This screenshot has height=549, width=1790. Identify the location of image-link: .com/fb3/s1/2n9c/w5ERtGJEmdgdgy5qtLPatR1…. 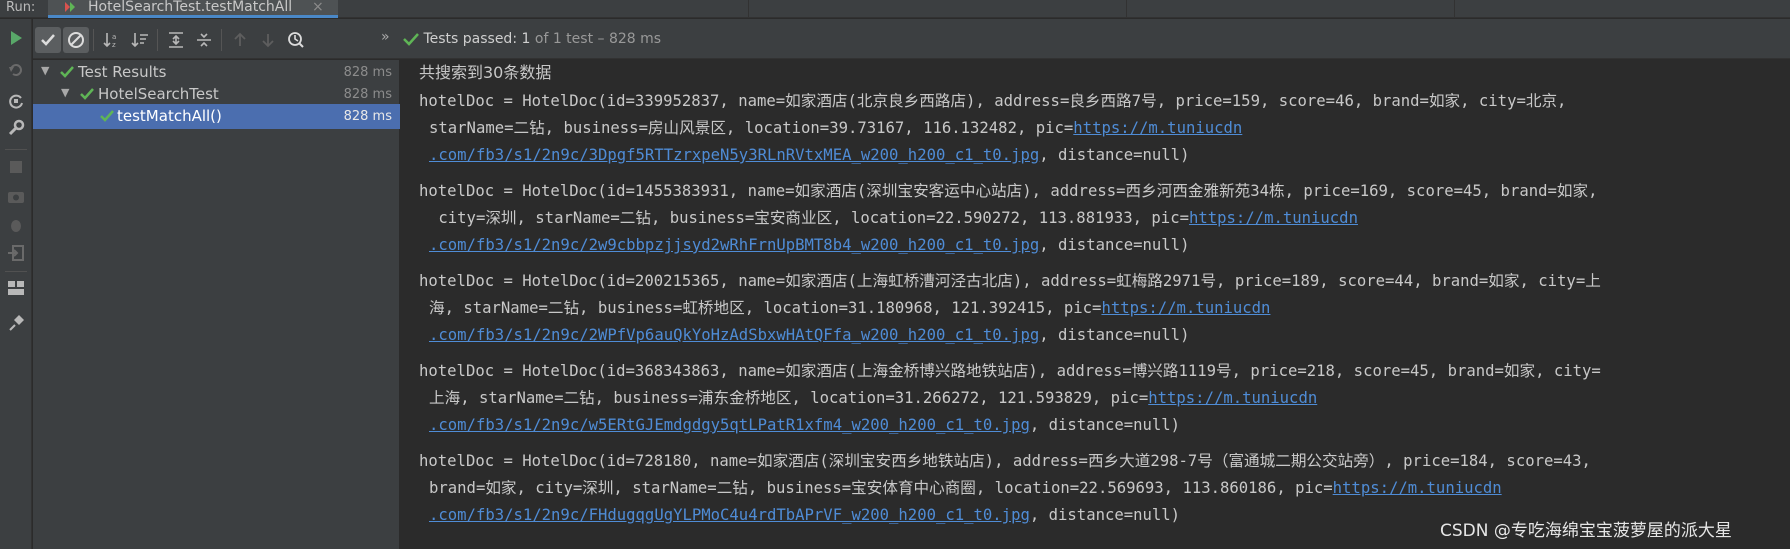
(729, 425).